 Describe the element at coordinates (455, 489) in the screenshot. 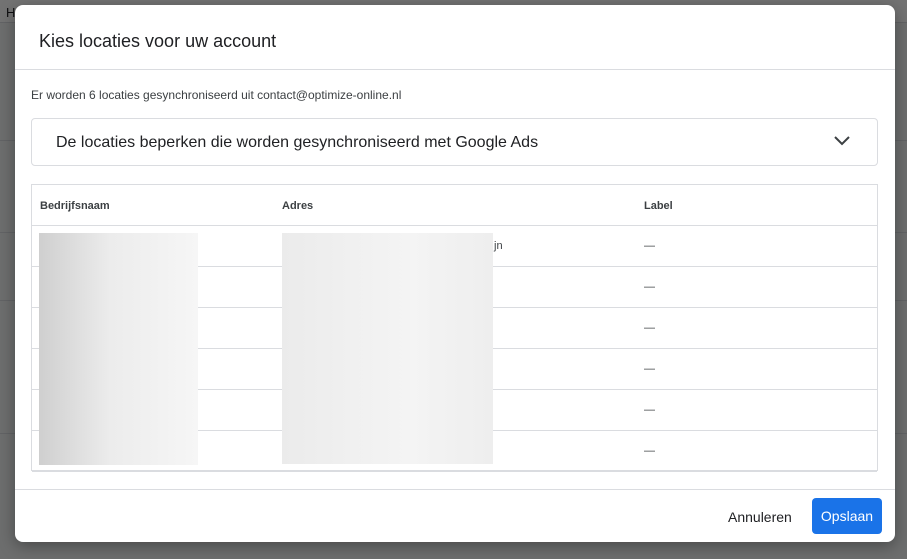

I see `footer-divider` at that location.